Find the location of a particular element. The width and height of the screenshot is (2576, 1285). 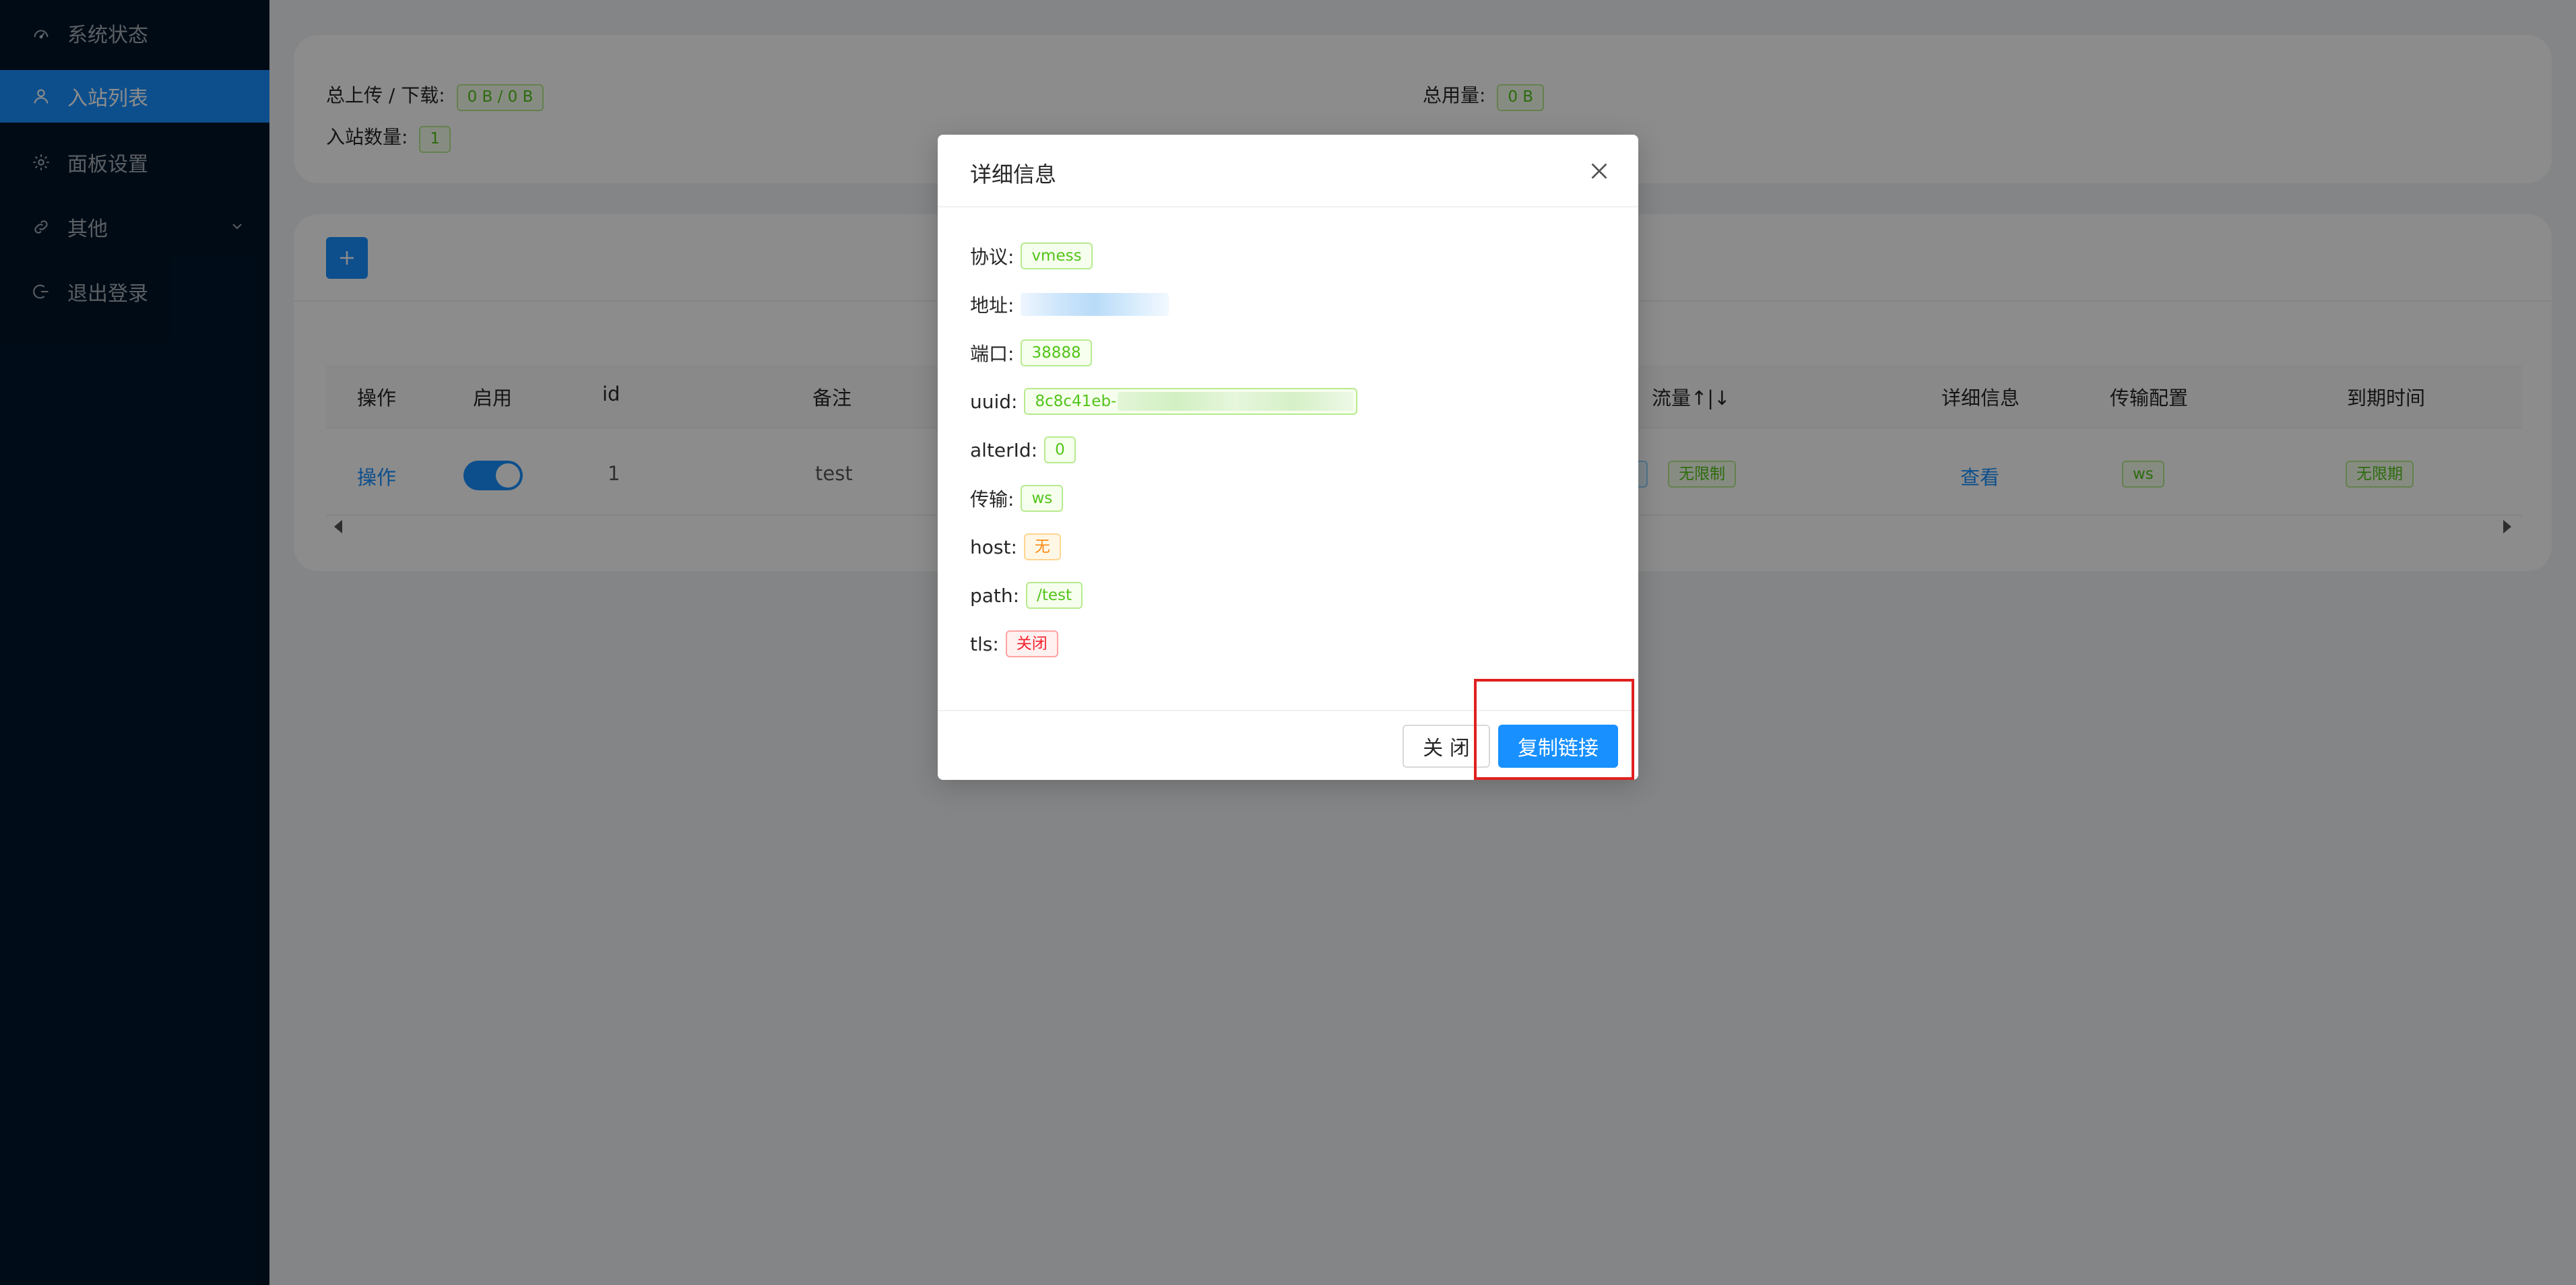

protocol-row: 协议: vmess is located at coordinates (1031, 256).